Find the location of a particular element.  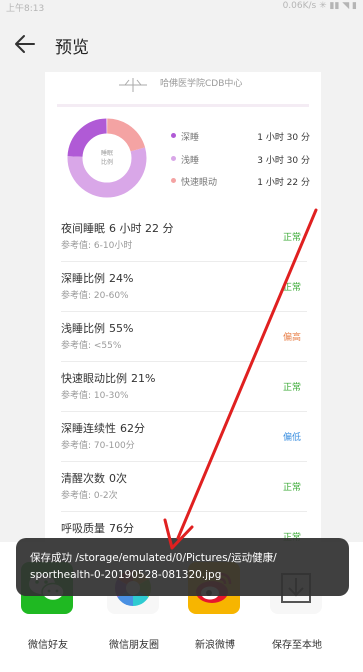

legend-value: 1 小时 30 分 is located at coordinates (283, 138).